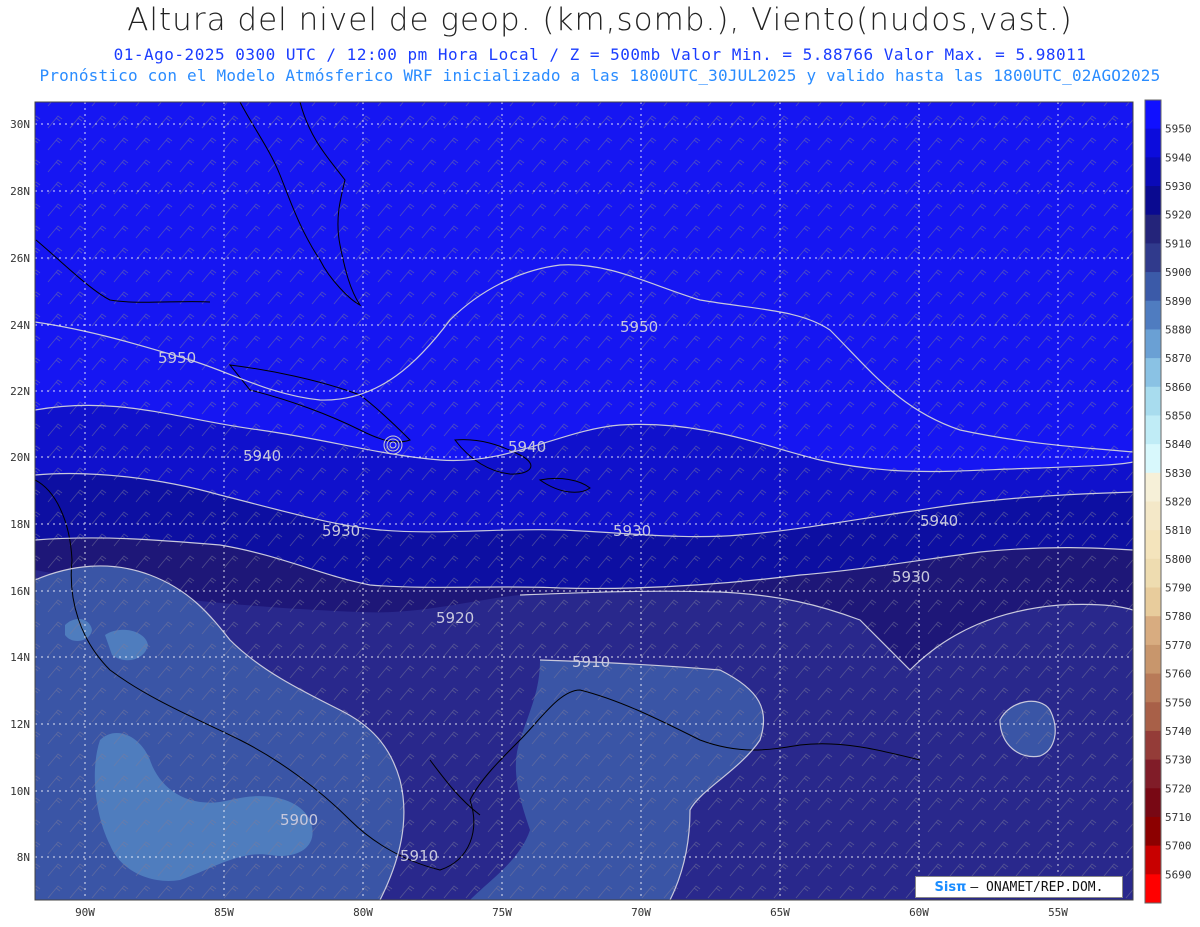  Describe the element at coordinates (363, 912) in the screenshot. I see `lon-label: 80W` at that location.